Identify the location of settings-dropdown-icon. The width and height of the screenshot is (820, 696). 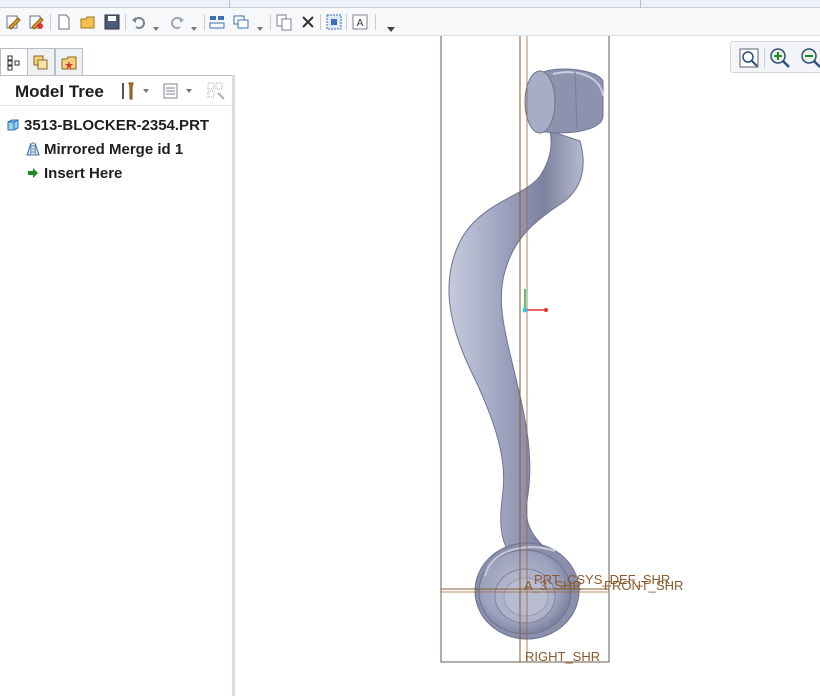
(146, 91).